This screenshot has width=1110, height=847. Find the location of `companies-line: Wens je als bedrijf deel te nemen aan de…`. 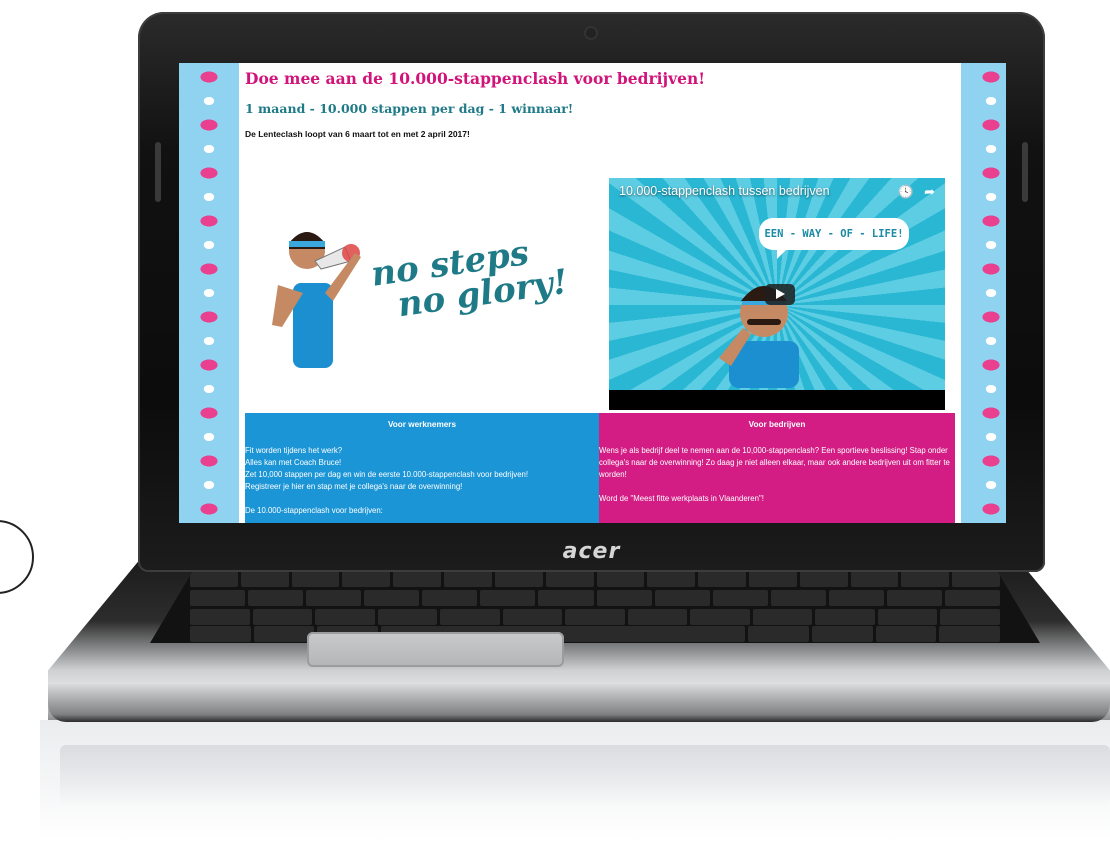

companies-line: Wens je als bedrijf deel te nemen aan de… is located at coordinates (774, 462).